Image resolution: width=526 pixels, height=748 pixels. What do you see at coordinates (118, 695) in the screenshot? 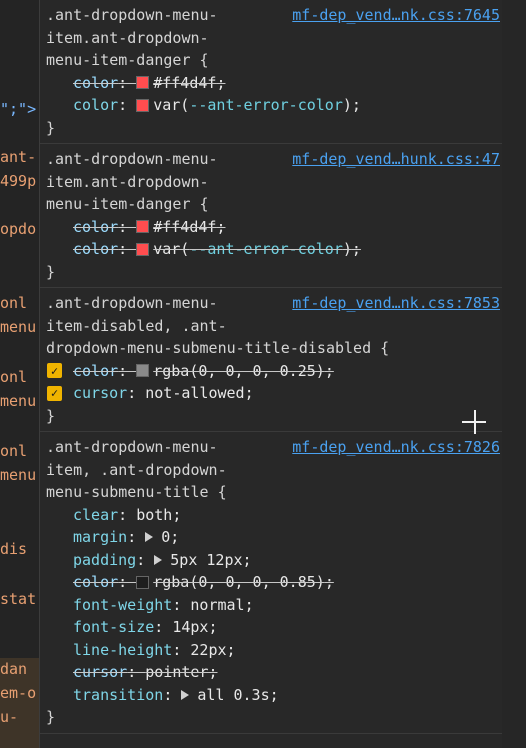
I see `declaration-property: transition` at bounding box center [118, 695].